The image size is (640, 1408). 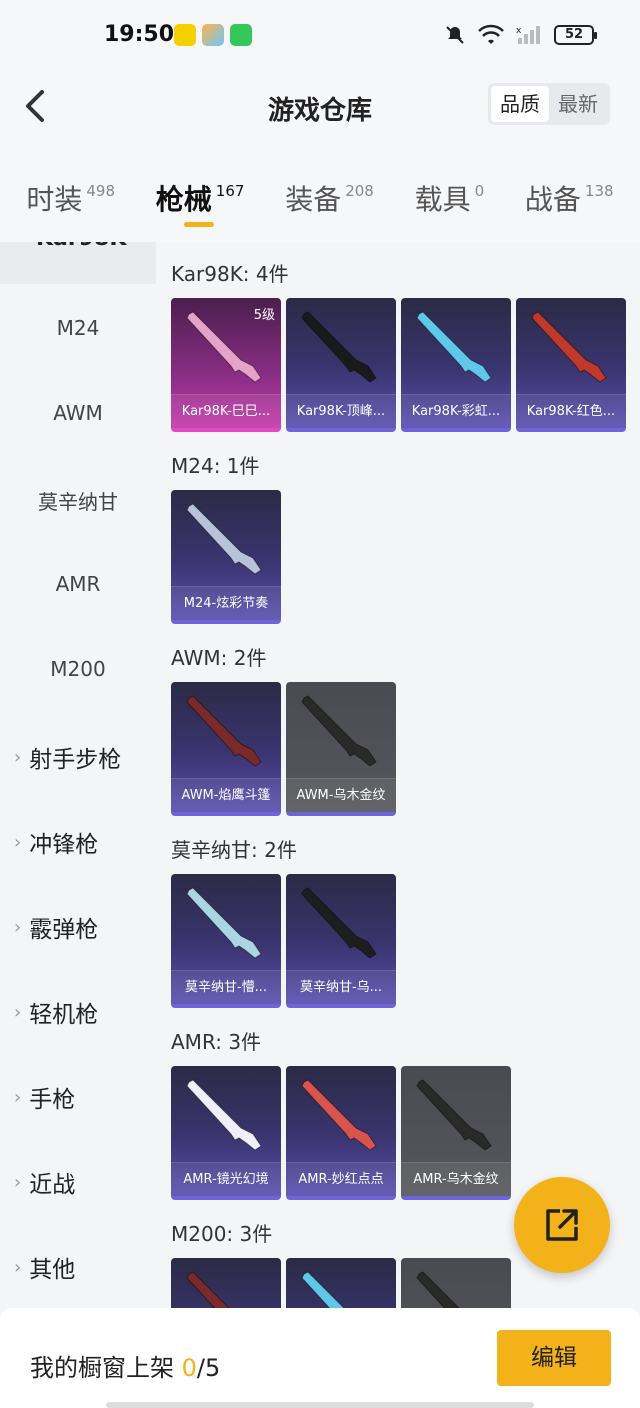 I want to click on sidebar-category-melee: › 近战, so click(x=44, y=1182).